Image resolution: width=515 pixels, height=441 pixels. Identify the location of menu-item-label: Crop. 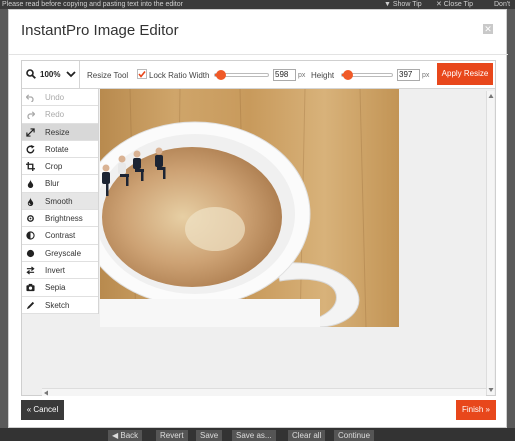
(54, 167).